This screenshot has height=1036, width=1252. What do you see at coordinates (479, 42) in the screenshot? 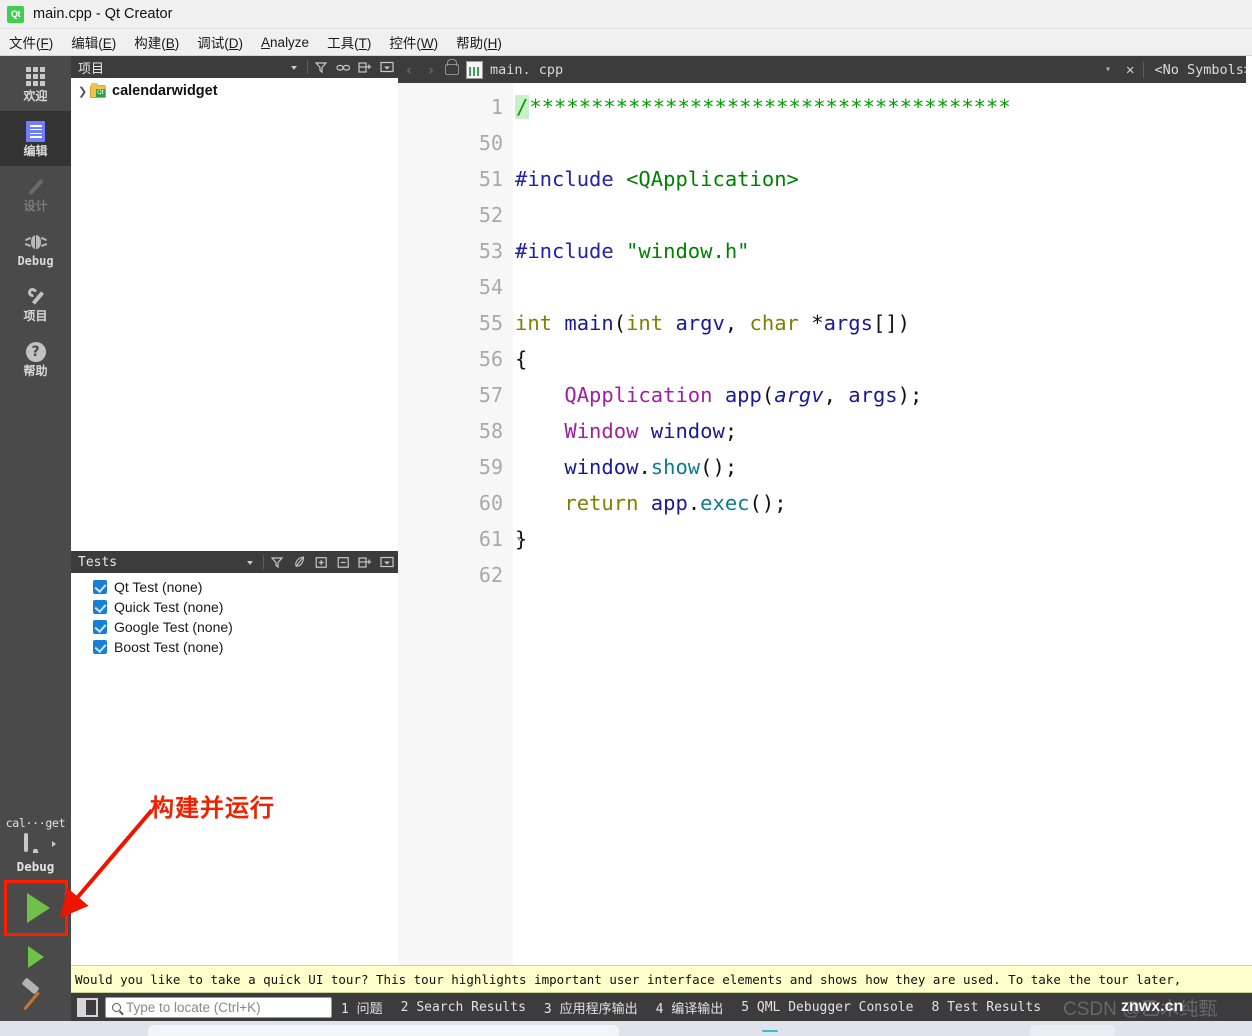
I see `menu-help: 帮助(H)` at bounding box center [479, 42].